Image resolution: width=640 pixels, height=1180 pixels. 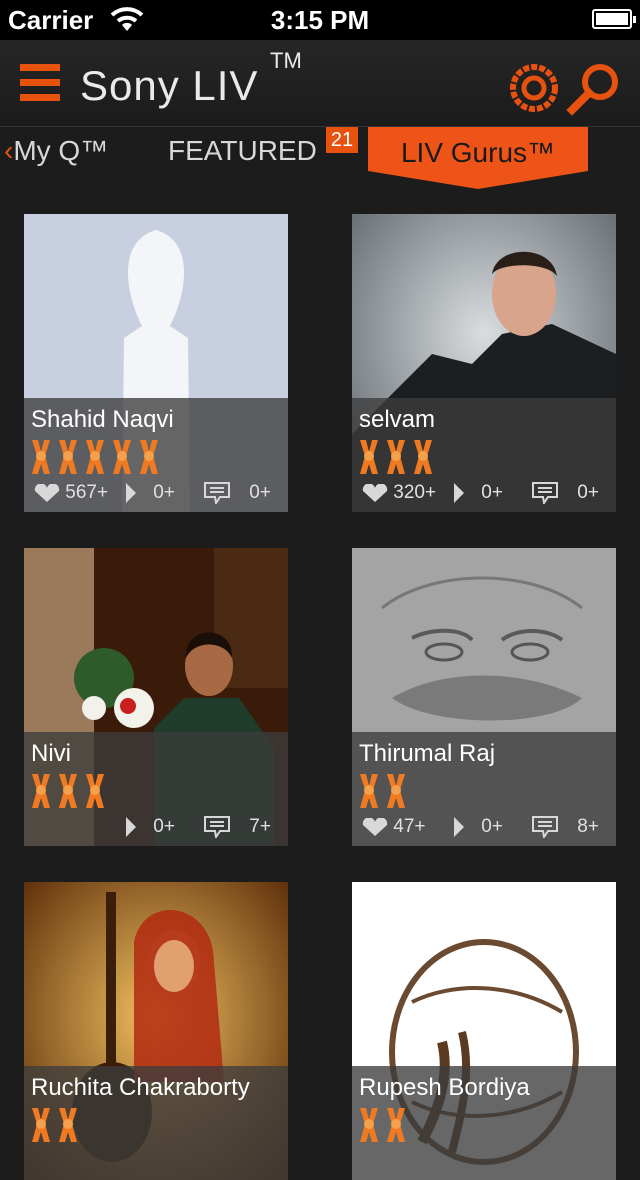 I want to click on likes-stat: 567+, so click(x=71, y=493).